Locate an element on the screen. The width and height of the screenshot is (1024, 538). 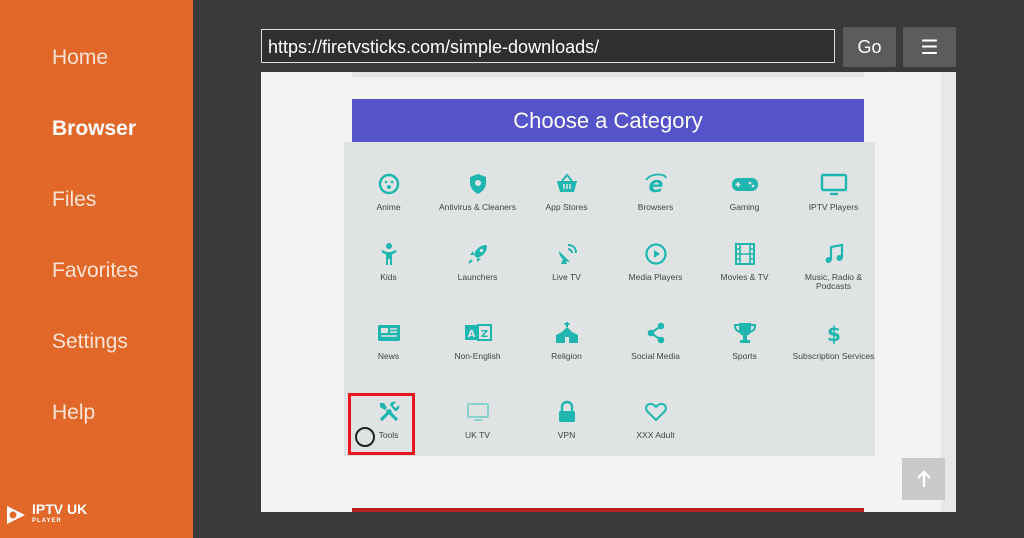
scrollbar is located at coordinates (948, 292).